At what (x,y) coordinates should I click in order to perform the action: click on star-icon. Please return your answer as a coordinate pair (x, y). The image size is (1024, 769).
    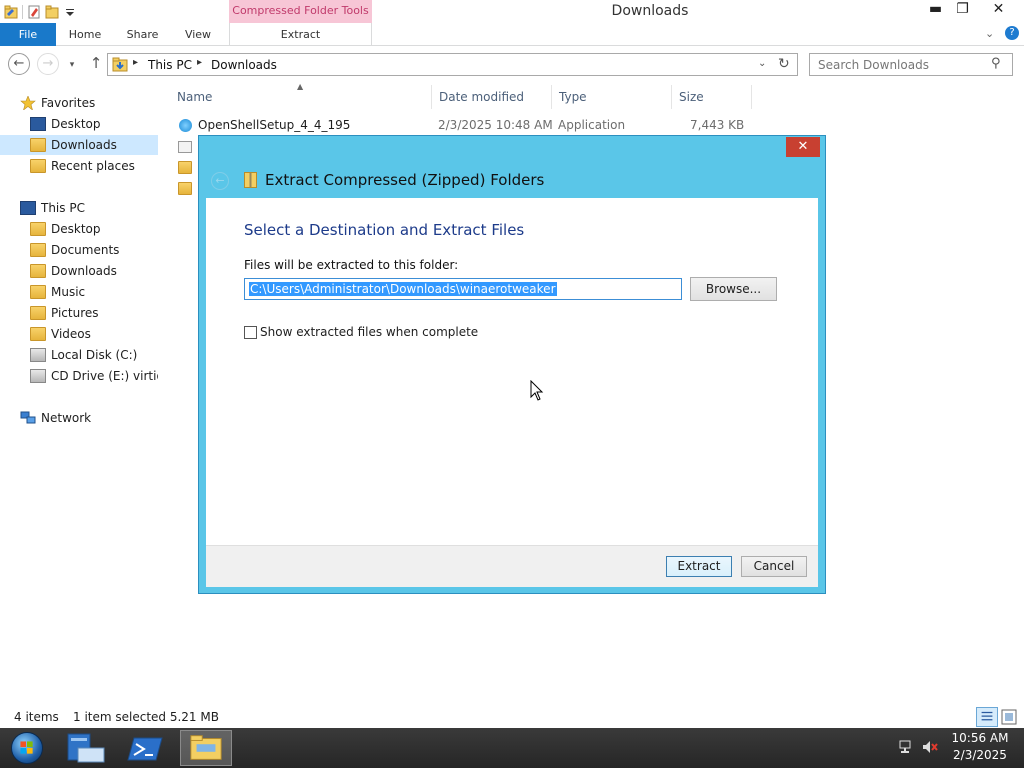
    Looking at the image, I should click on (28, 103).